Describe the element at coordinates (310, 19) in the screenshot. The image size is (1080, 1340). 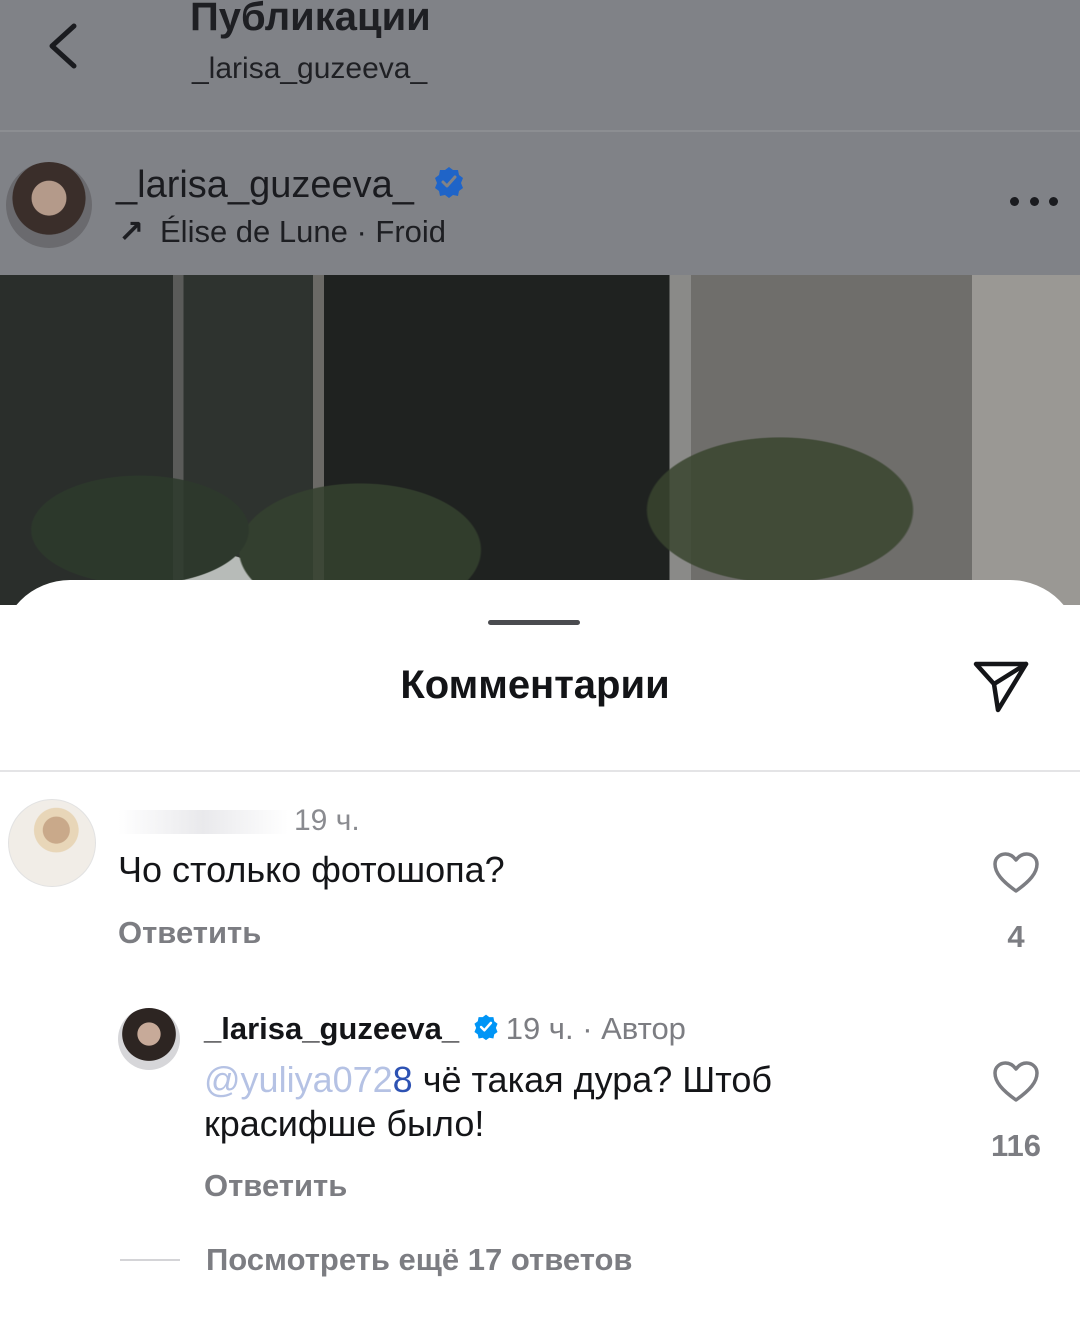
I see `page-title: Публикации` at that location.